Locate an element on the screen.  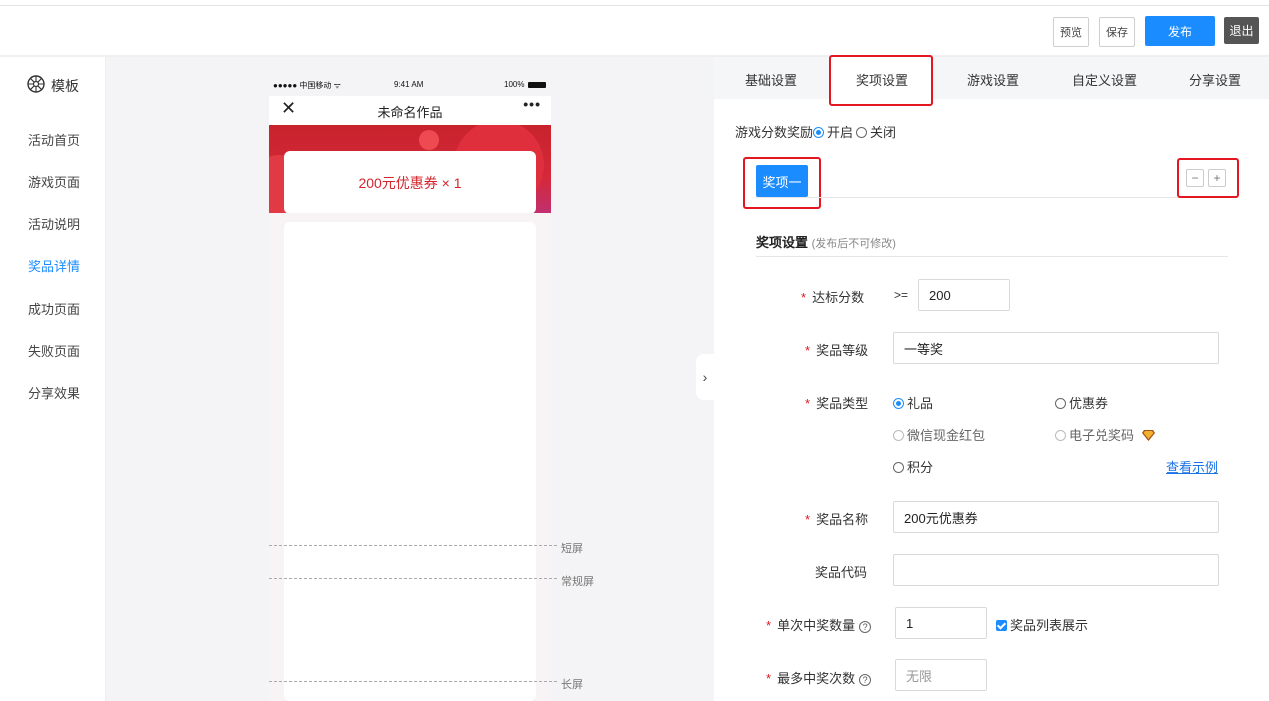
prize-tab-1: 奖项一 is located at coordinates (782, 181).